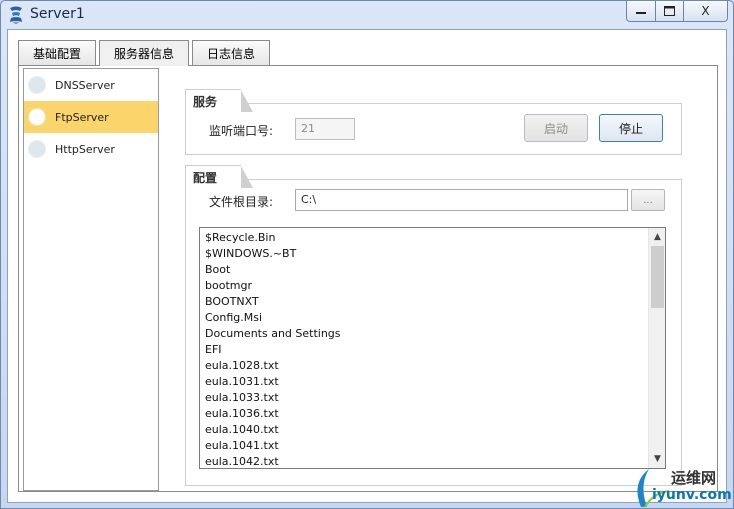 The width and height of the screenshot is (734, 509). Describe the element at coordinates (432, 254) in the screenshot. I see `list-item: $WINDOWS.~BT` at that location.